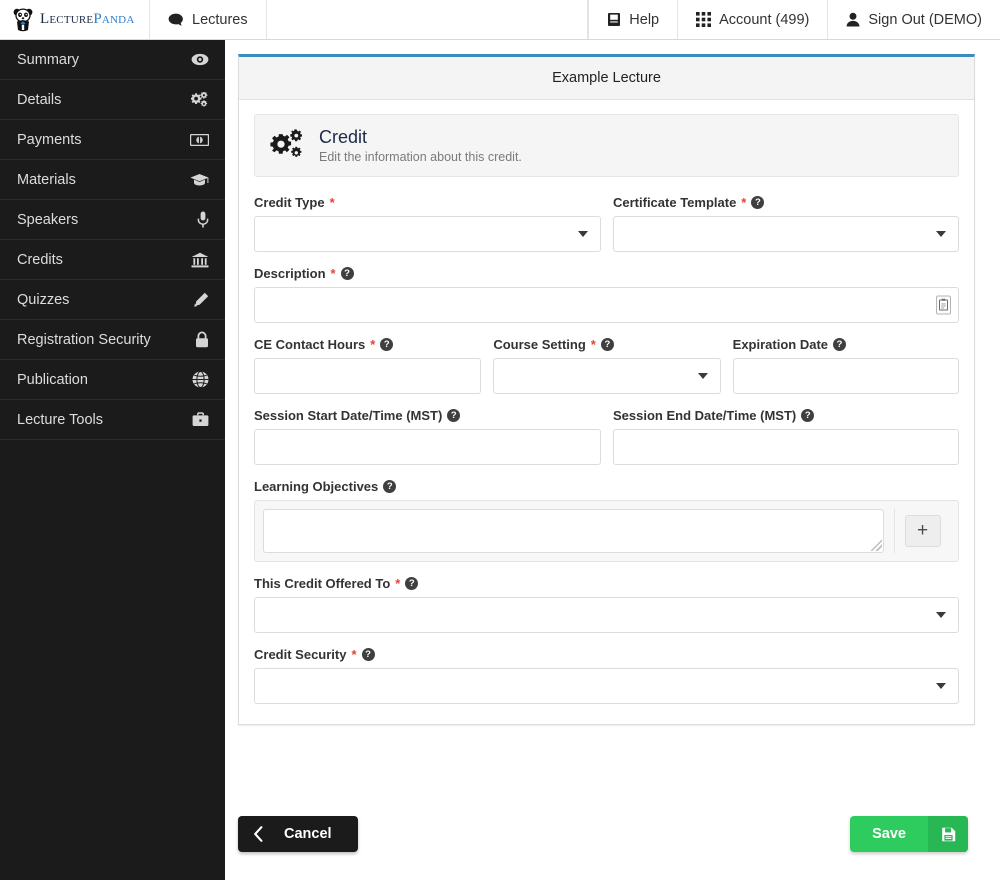  Describe the element at coordinates (199, 139) in the screenshot. I see `money-icon` at that location.